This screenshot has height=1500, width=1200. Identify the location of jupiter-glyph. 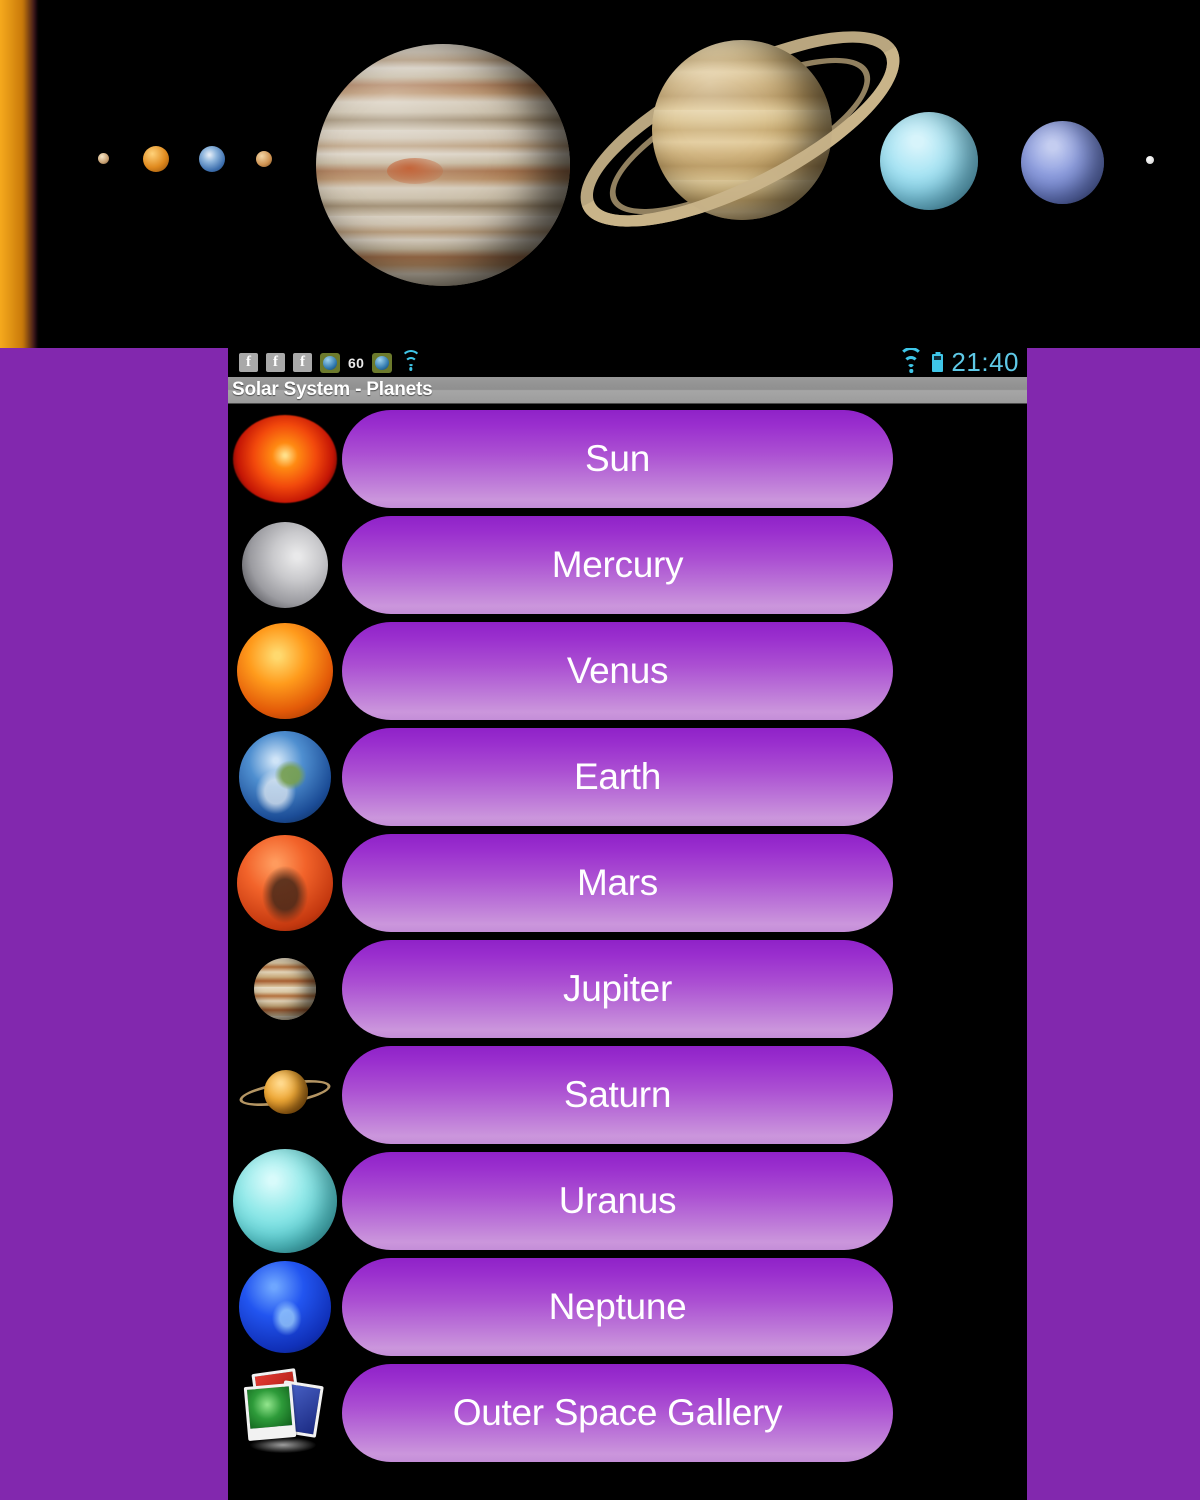
(443, 165).